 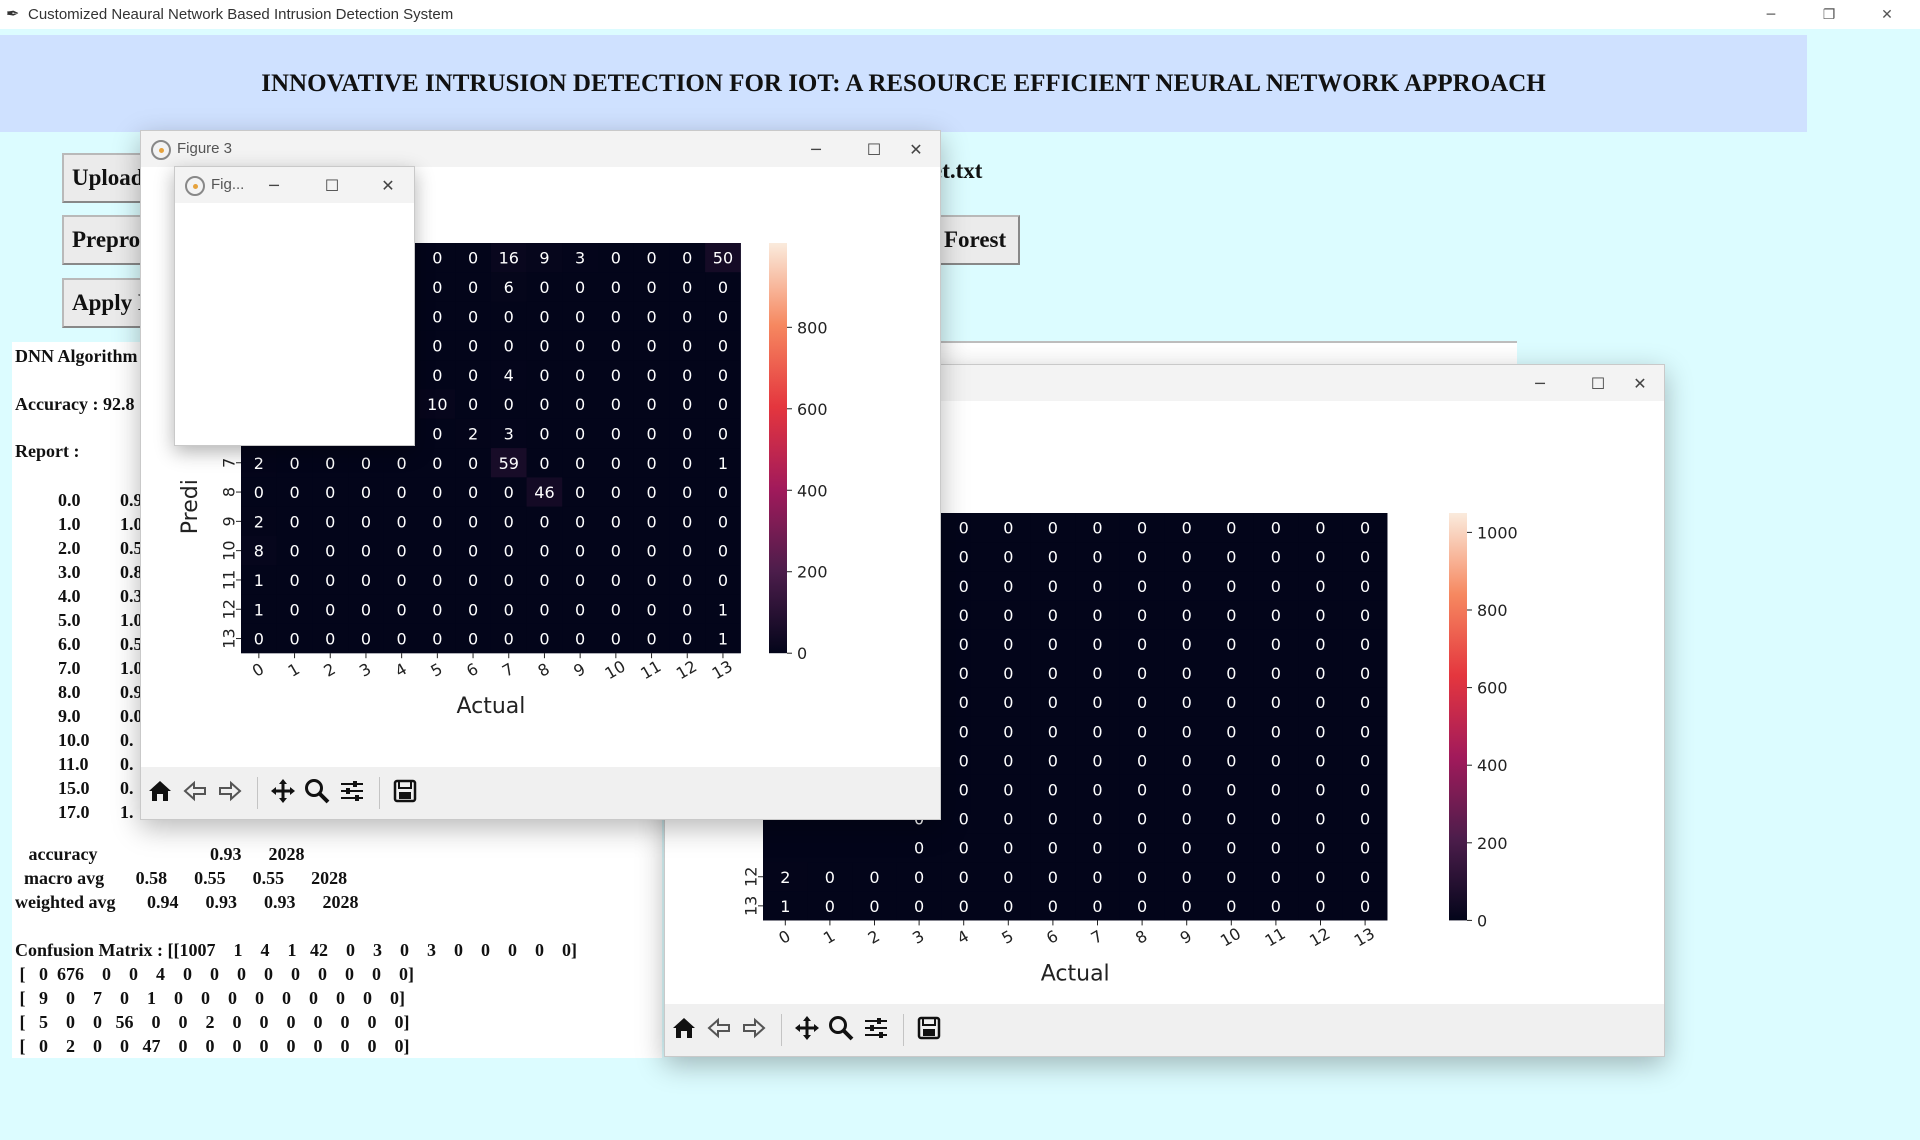 I want to click on colorbar-tick-label: 200, so click(x=812, y=572).